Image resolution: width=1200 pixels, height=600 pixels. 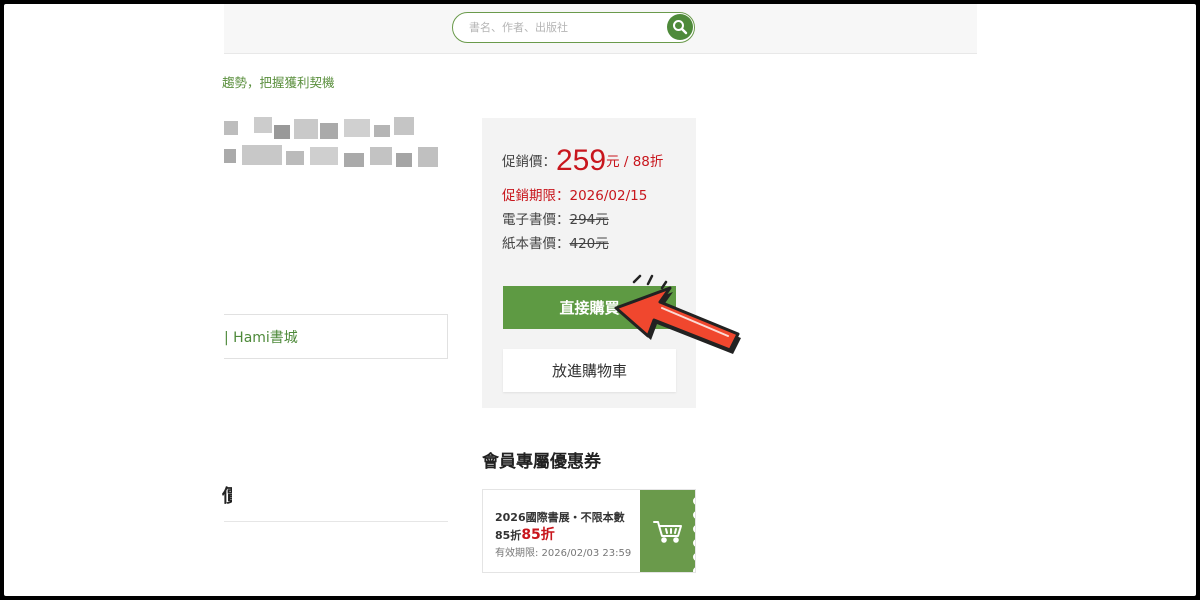 What do you see at coordinates (278, 81) in the screenshot?
I see `breadcrumb: 趨勢，把握獲利契機` at bounding box center [278, 81].